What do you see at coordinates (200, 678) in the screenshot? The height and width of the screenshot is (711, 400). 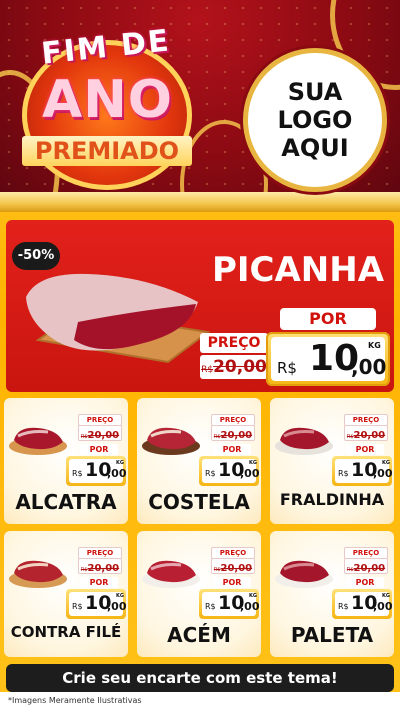 I see `cta-banner: Crie seu encarte com este tema!` at bounding box center [200, 678].